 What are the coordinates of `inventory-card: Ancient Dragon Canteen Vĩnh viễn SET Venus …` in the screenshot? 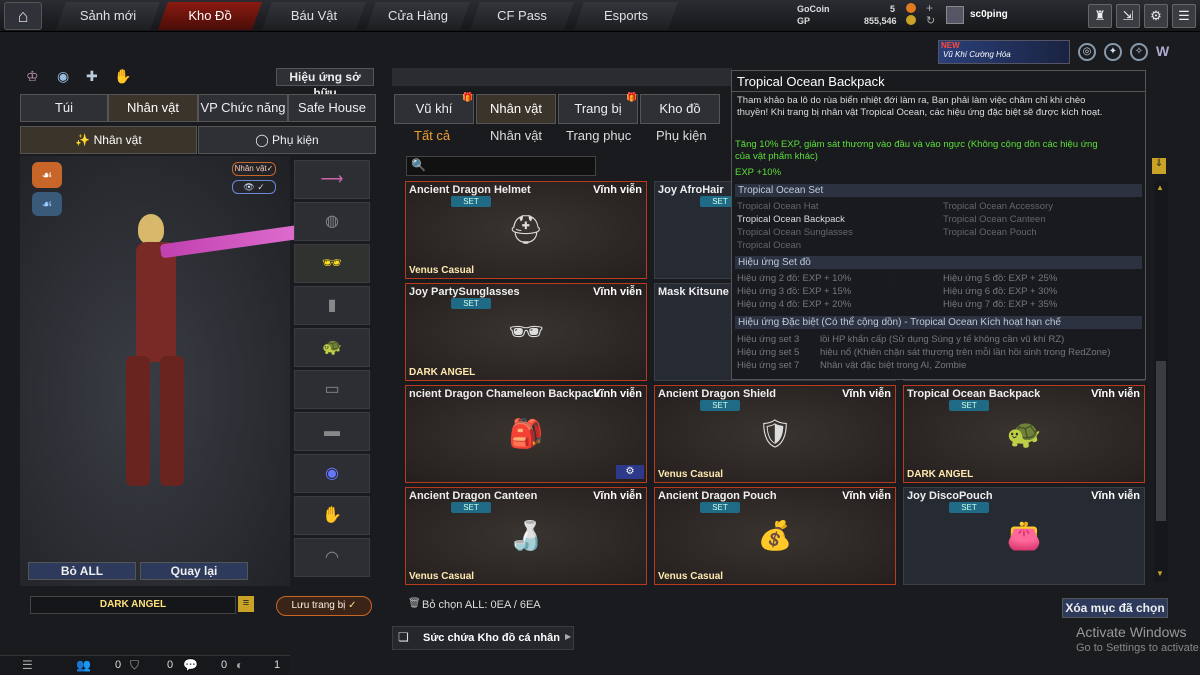 It's located at (526, 536).